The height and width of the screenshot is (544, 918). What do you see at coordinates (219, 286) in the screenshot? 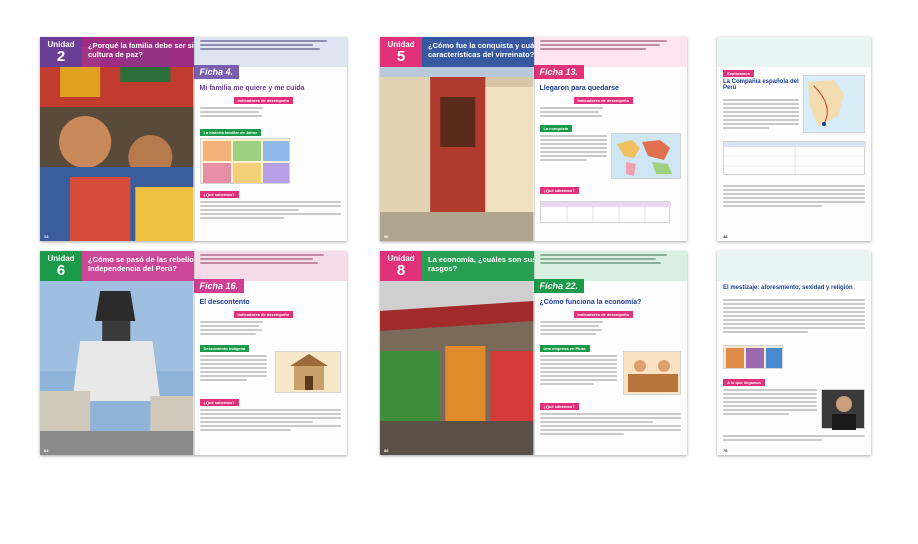
I see `ficha-label: Ficha 16.` at bounding box center [219, 286].